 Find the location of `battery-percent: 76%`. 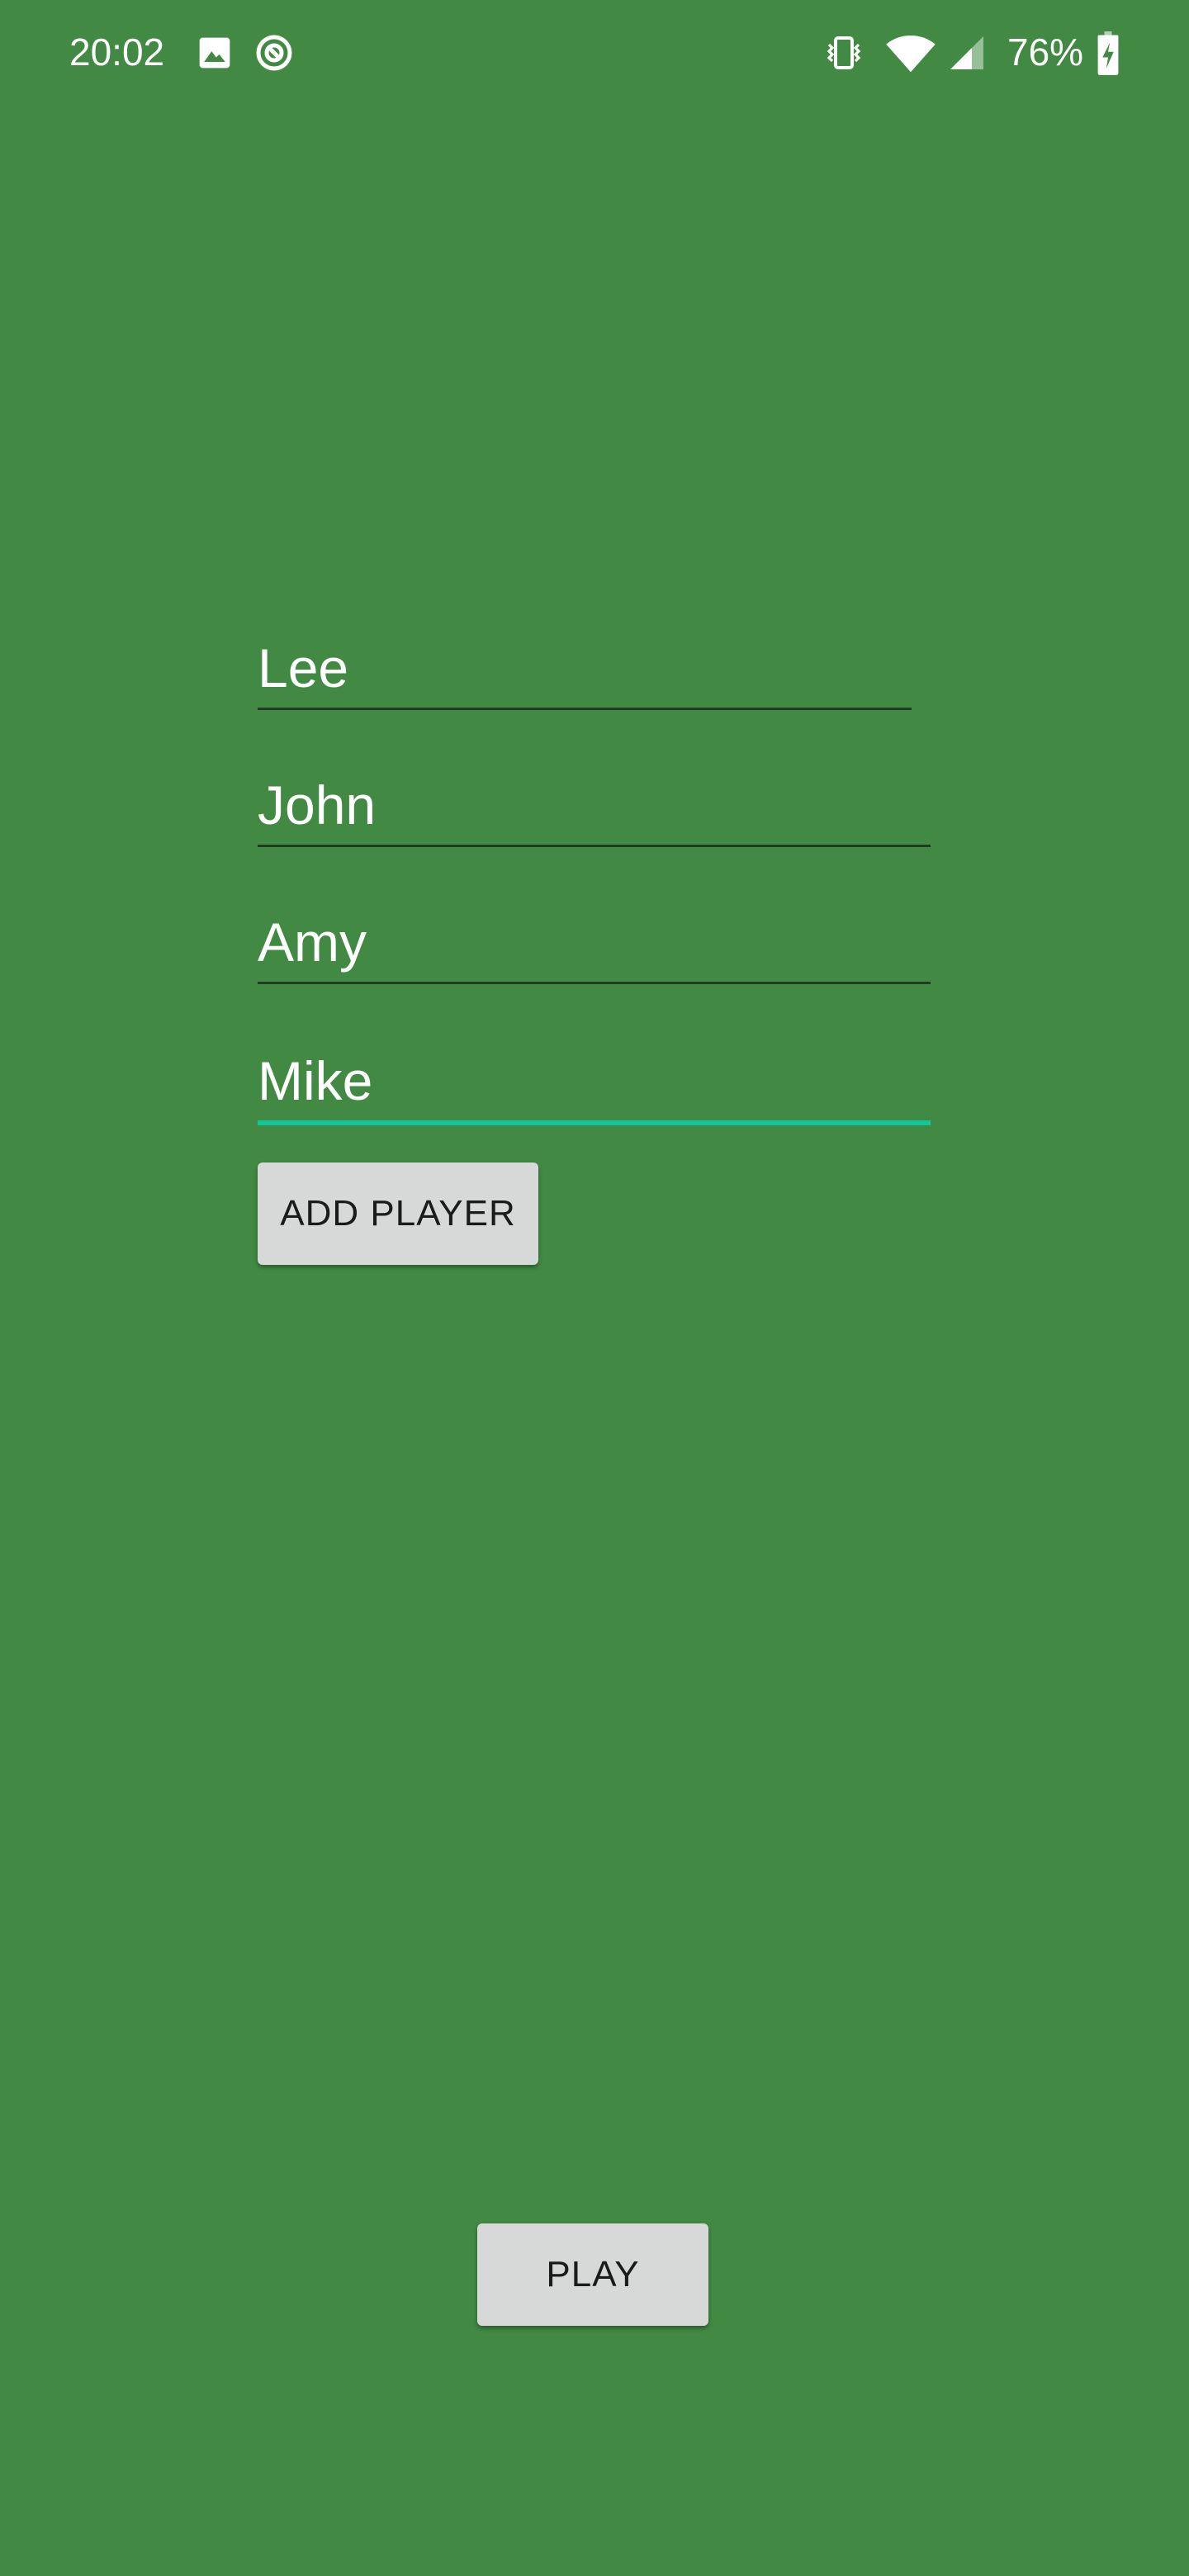

battery-percent: 76% is located at coordinates (1045, 52).